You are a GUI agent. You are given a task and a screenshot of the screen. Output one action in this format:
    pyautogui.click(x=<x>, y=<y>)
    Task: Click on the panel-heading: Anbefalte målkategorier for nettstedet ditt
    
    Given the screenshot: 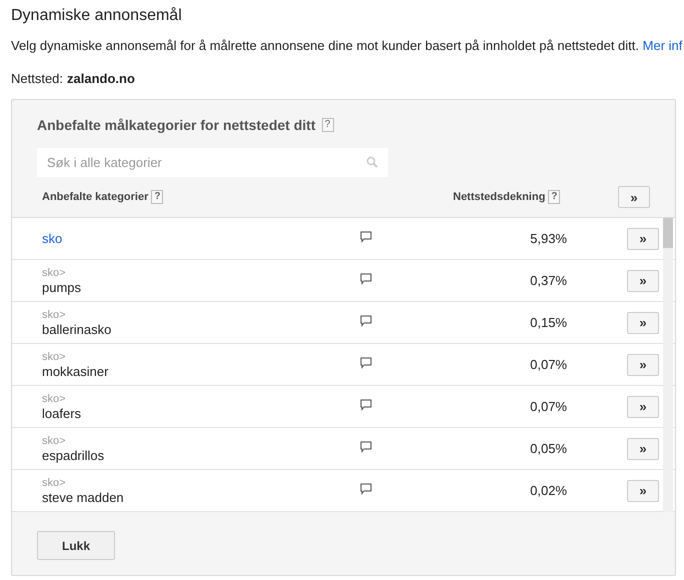 What is the action you would take?
    pyautogui.click(x=176, y=125)
    